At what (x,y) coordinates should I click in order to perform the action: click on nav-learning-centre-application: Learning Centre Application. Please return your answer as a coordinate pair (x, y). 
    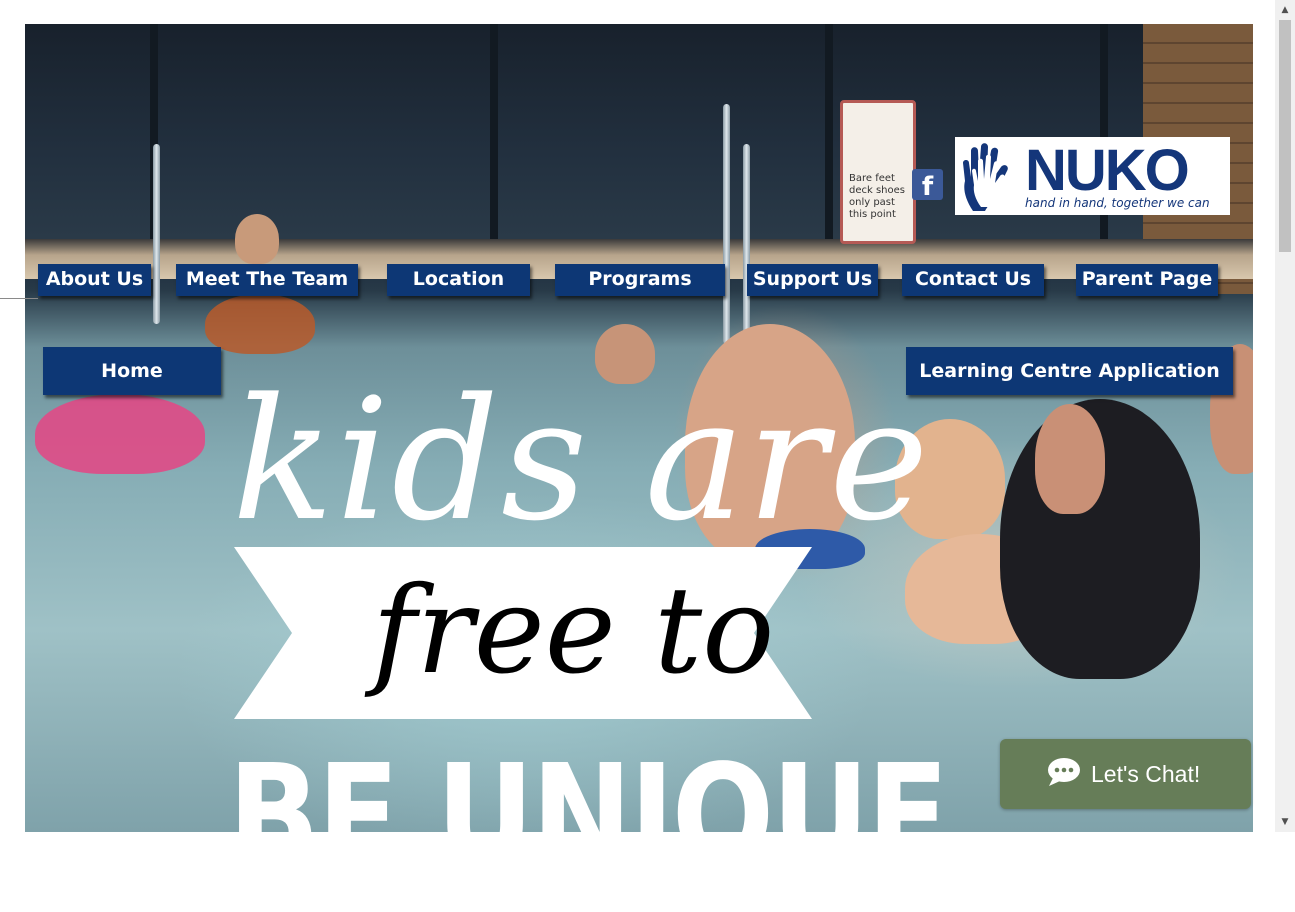
    Looking at the image, I should click on (1069, 371).